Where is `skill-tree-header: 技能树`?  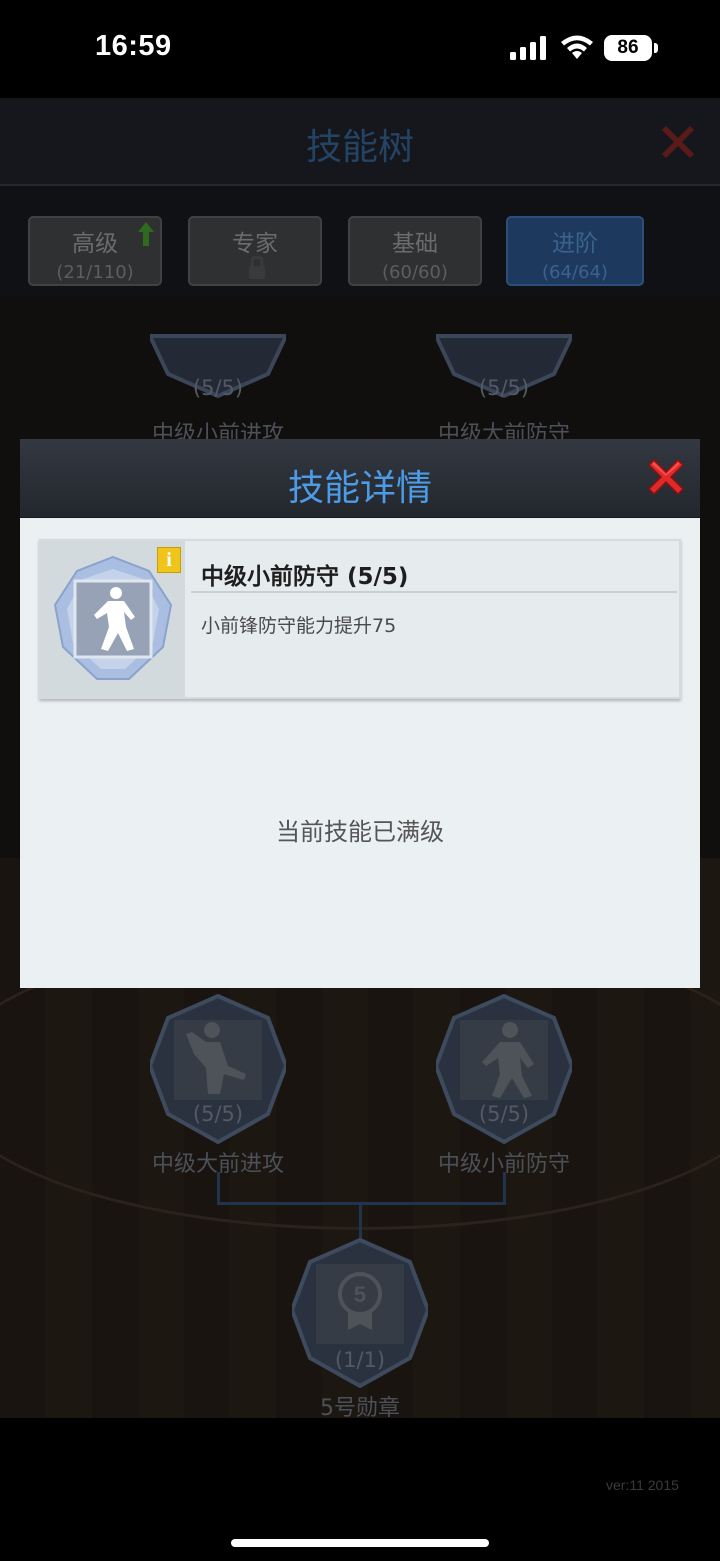
skill-tree-header: 技能树 is located at coordinates (360, 142).